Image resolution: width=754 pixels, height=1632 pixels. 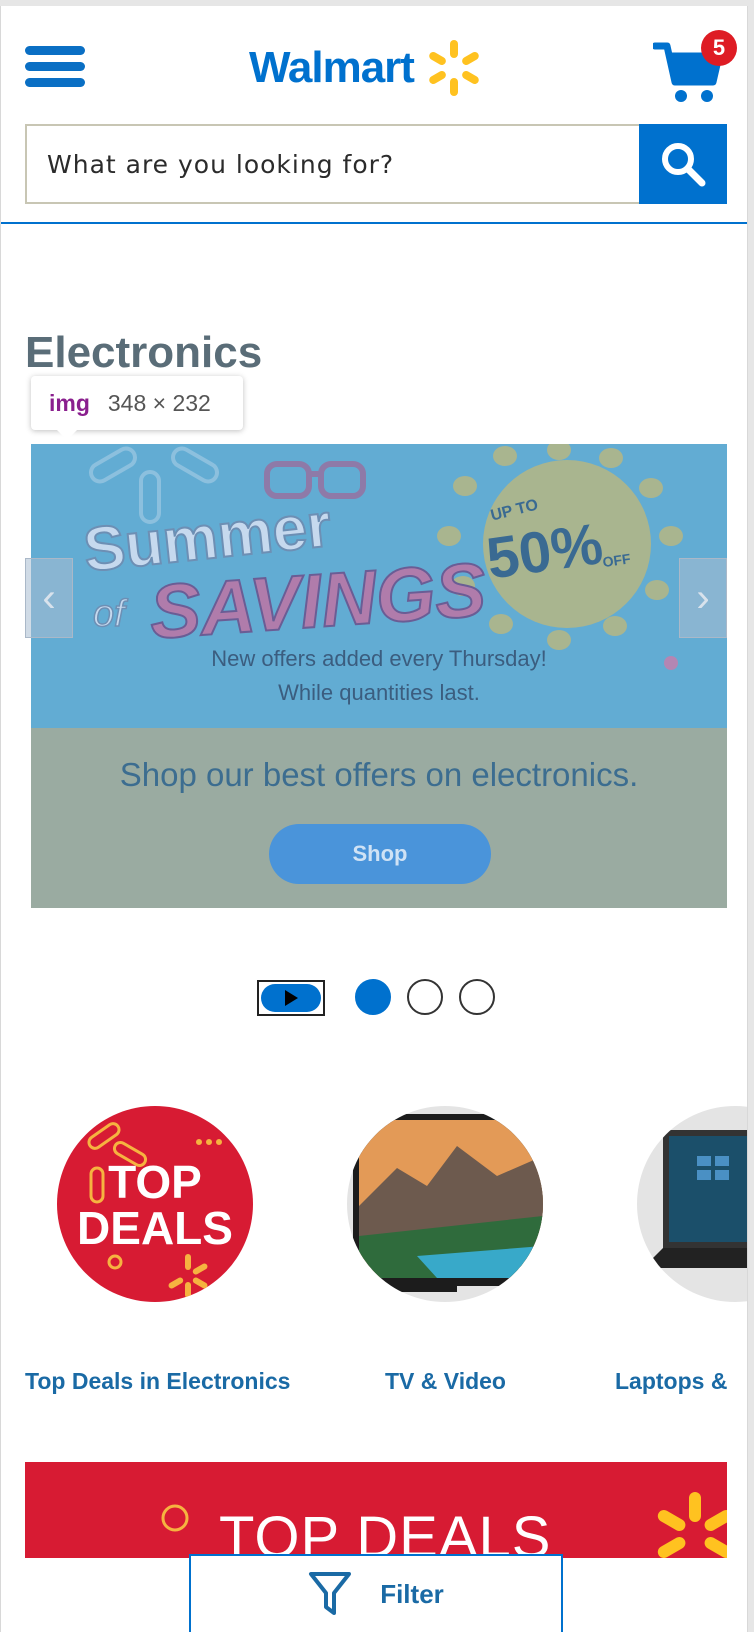 I want to click on header-divider, so click(x=374, y=223).